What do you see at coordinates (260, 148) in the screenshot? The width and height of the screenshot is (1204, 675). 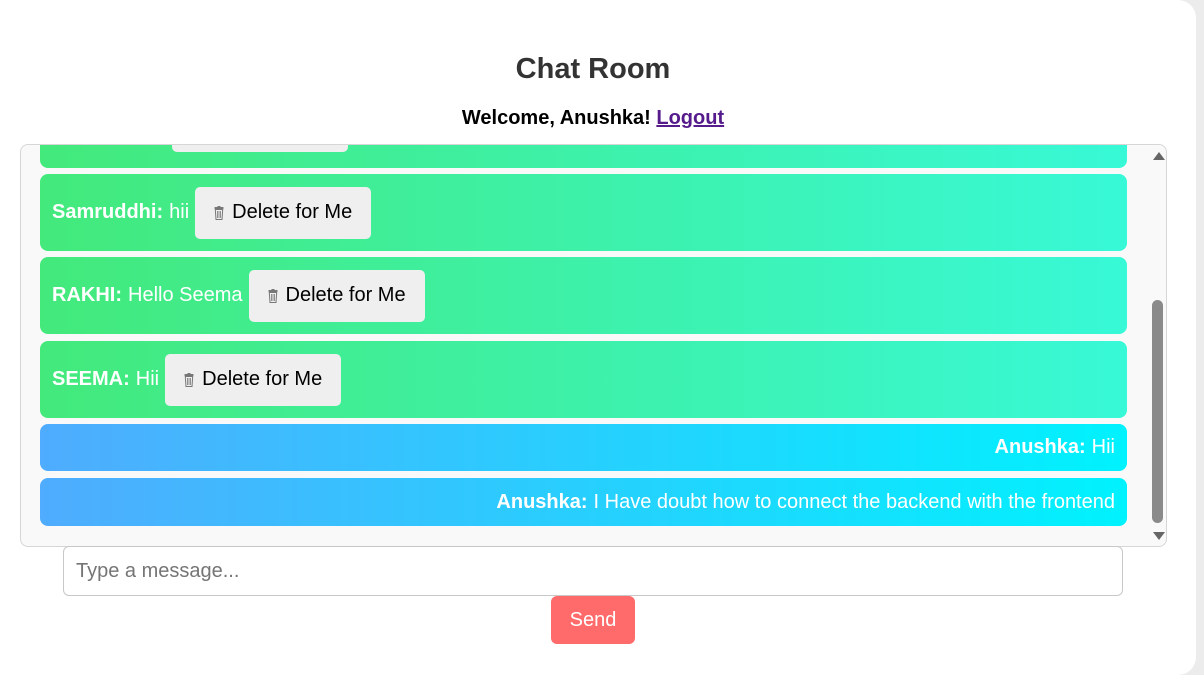 I see `delete-for-me-button-partial` at bounding box center [260, 148].